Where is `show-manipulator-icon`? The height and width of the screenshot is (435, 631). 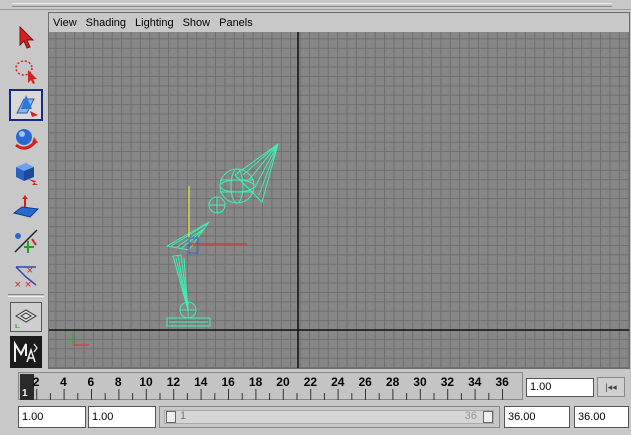
show-manipulator-icon is located at coordinates (26, 241).